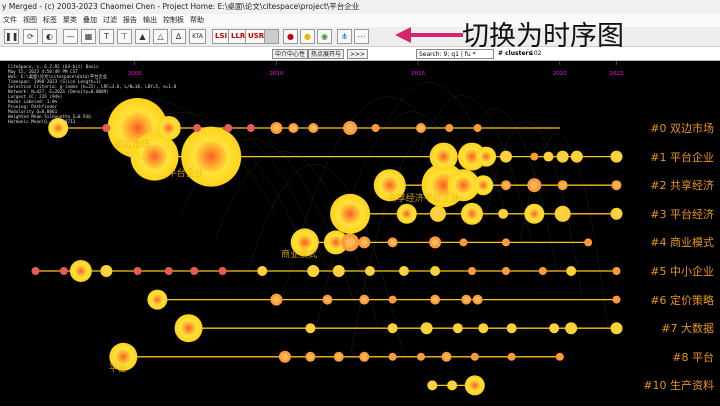 The height and width of the screenshot is (406, 720). I want to click on menu-item-8: 控制板, so click(173, 20).